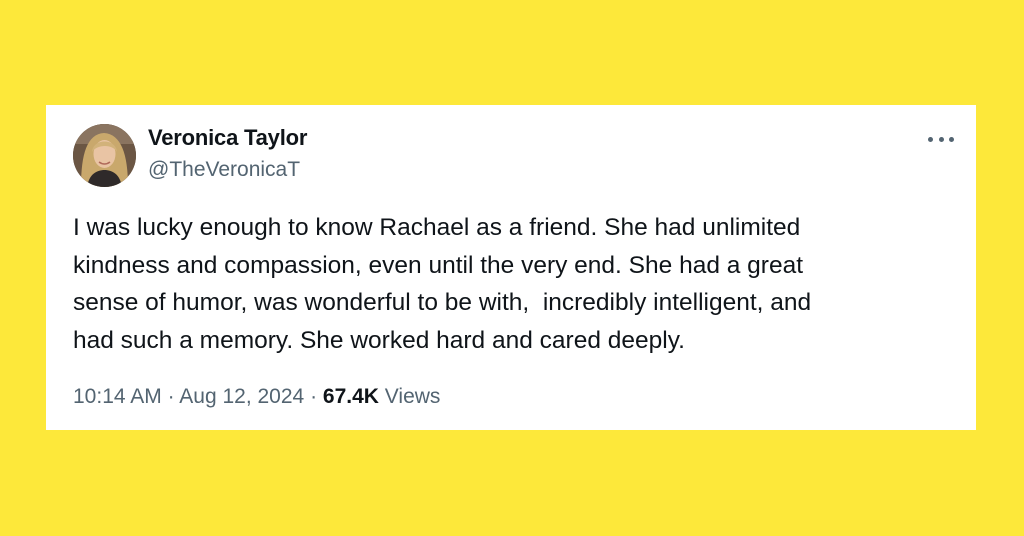  I want to click on profile-photo-icon, so click(104, 155).